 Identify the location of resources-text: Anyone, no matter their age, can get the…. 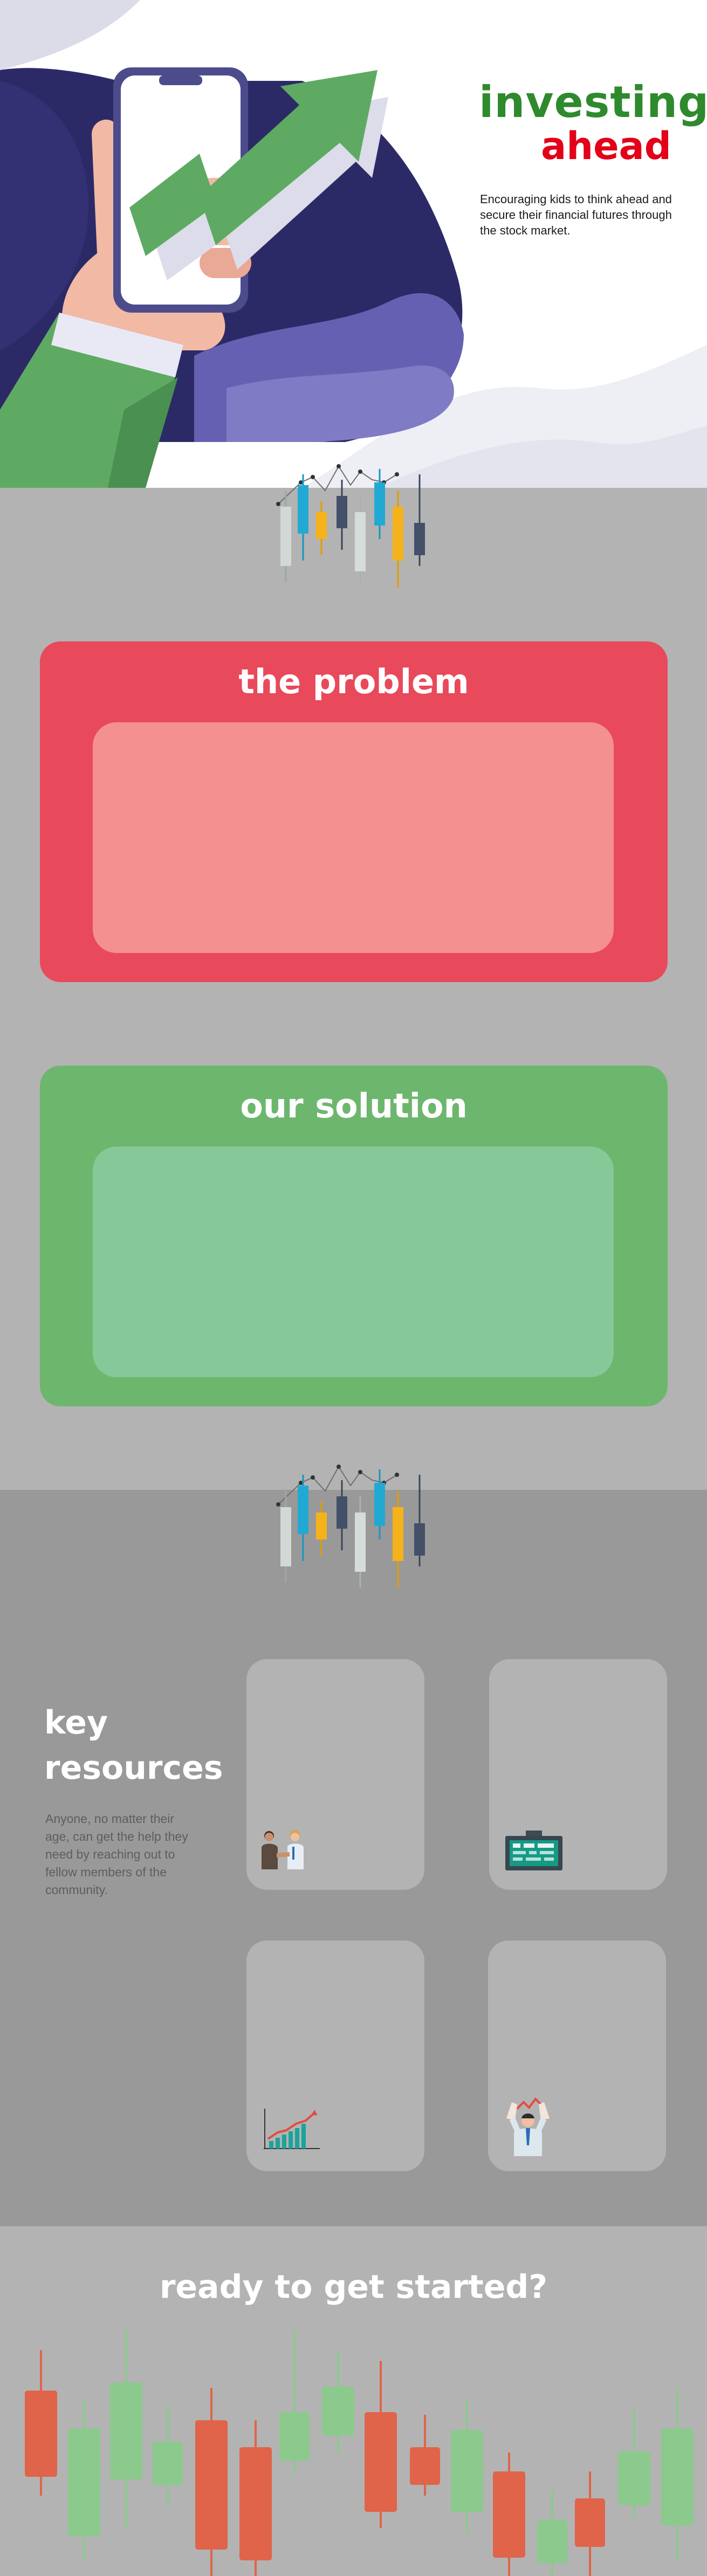
(116, 1854).